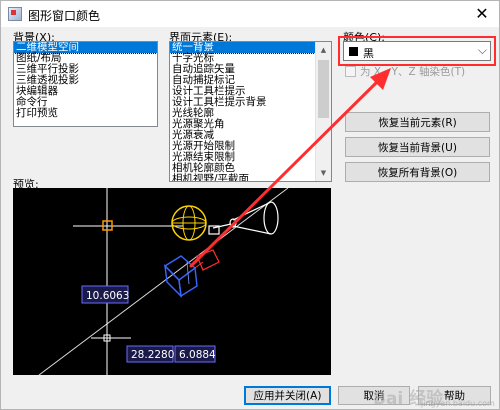 The width and height of the screenshot is (500, 410). What do you see at coordinates (15, 14) in the screenshot?
I see `app-icon` at bounding box center [15, 14].